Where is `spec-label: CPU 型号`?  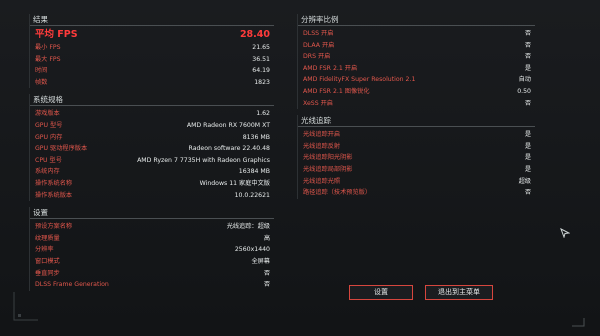
spec-label: CPU 型号 is located at coordinates (48, 160).